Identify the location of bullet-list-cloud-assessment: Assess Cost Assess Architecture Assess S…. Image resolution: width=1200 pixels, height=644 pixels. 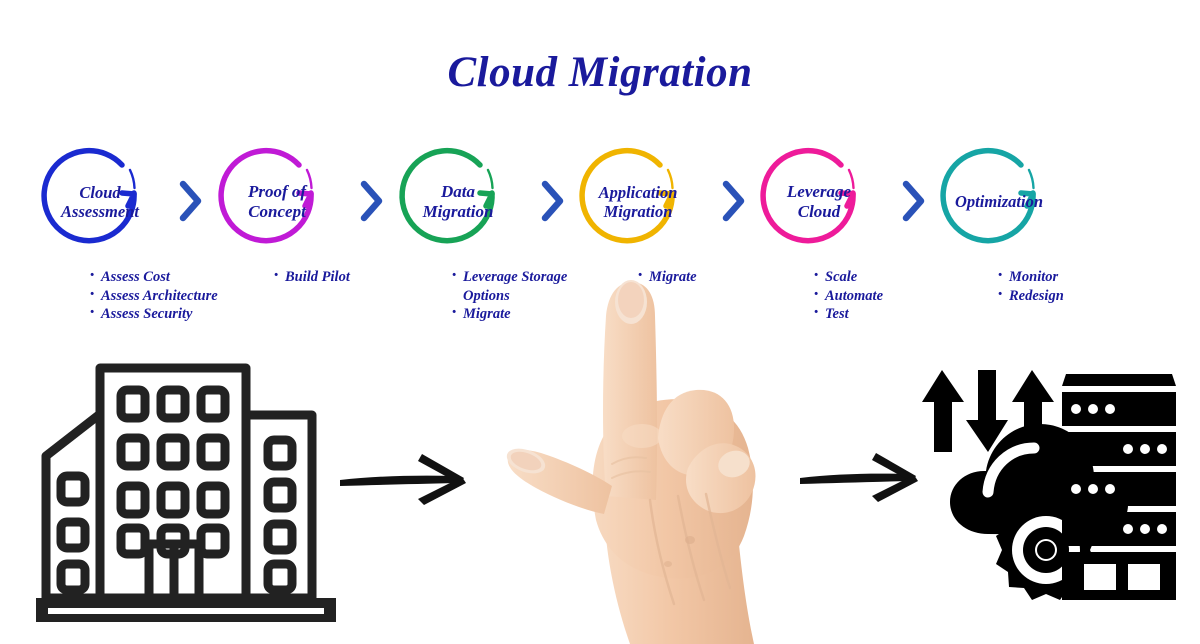
(174, 295).